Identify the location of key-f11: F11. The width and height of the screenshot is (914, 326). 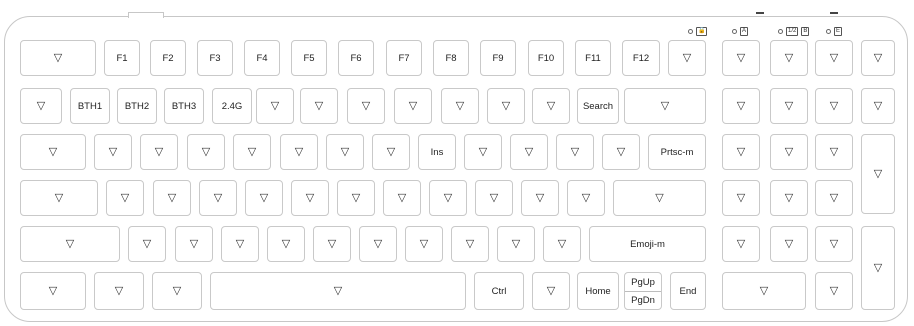
(593, 58).